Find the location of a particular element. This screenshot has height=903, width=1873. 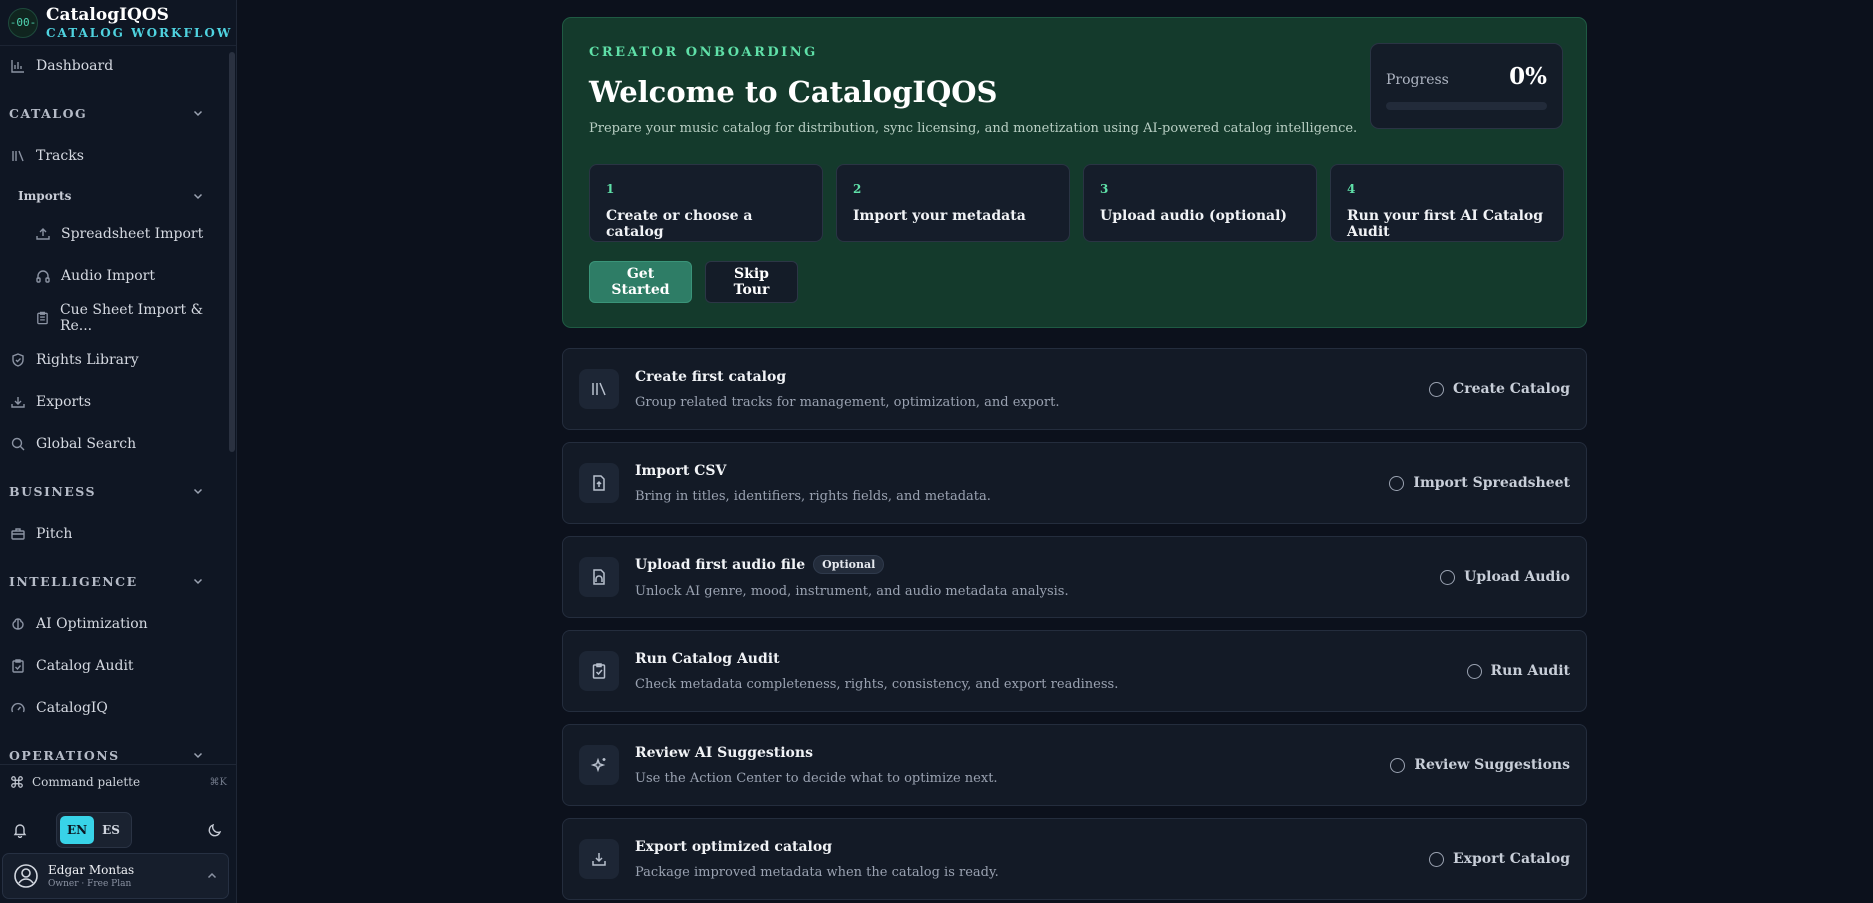

task-action-label: Export Catalog is located at coordinates (1511, 859).